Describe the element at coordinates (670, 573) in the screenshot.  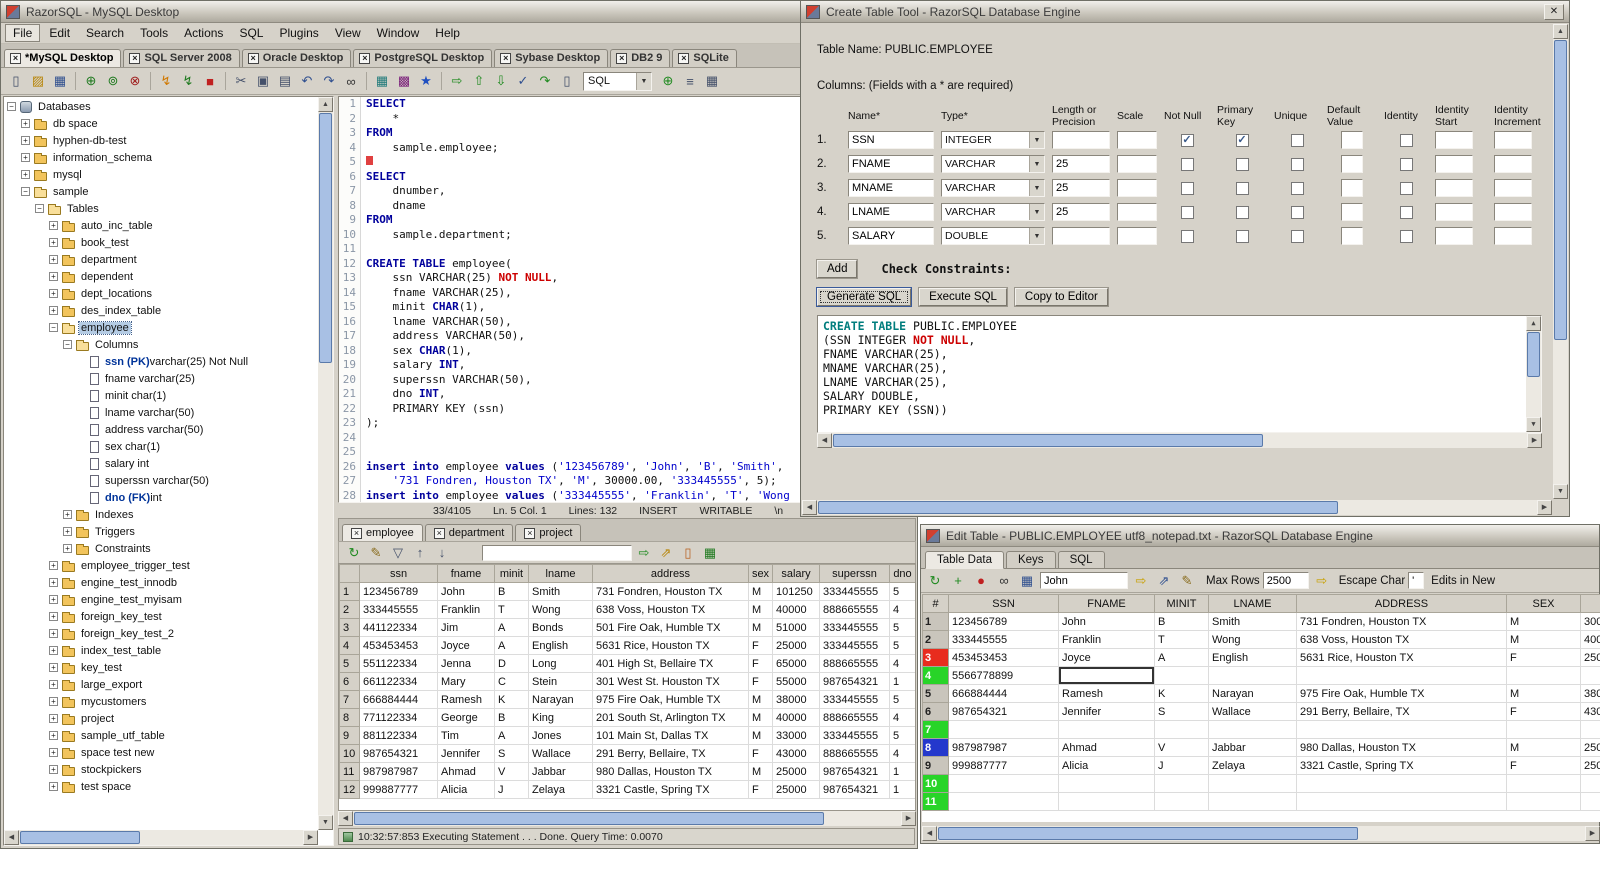
I see `results-col-address: address` at that location.